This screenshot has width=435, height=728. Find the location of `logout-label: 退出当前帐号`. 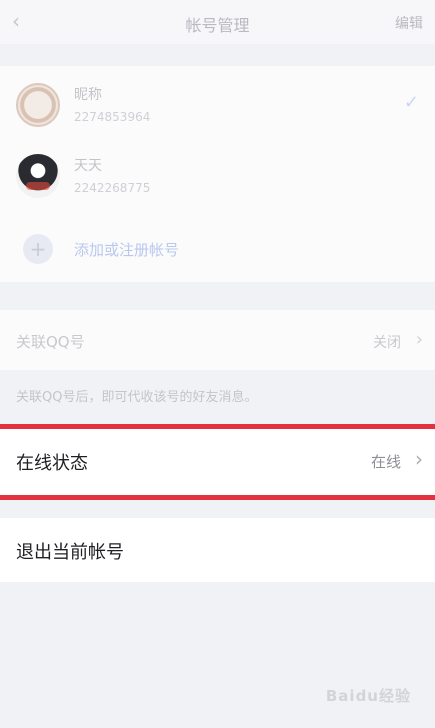

logout-label: 退出当前帐号 is located at coordinates (70, 552).